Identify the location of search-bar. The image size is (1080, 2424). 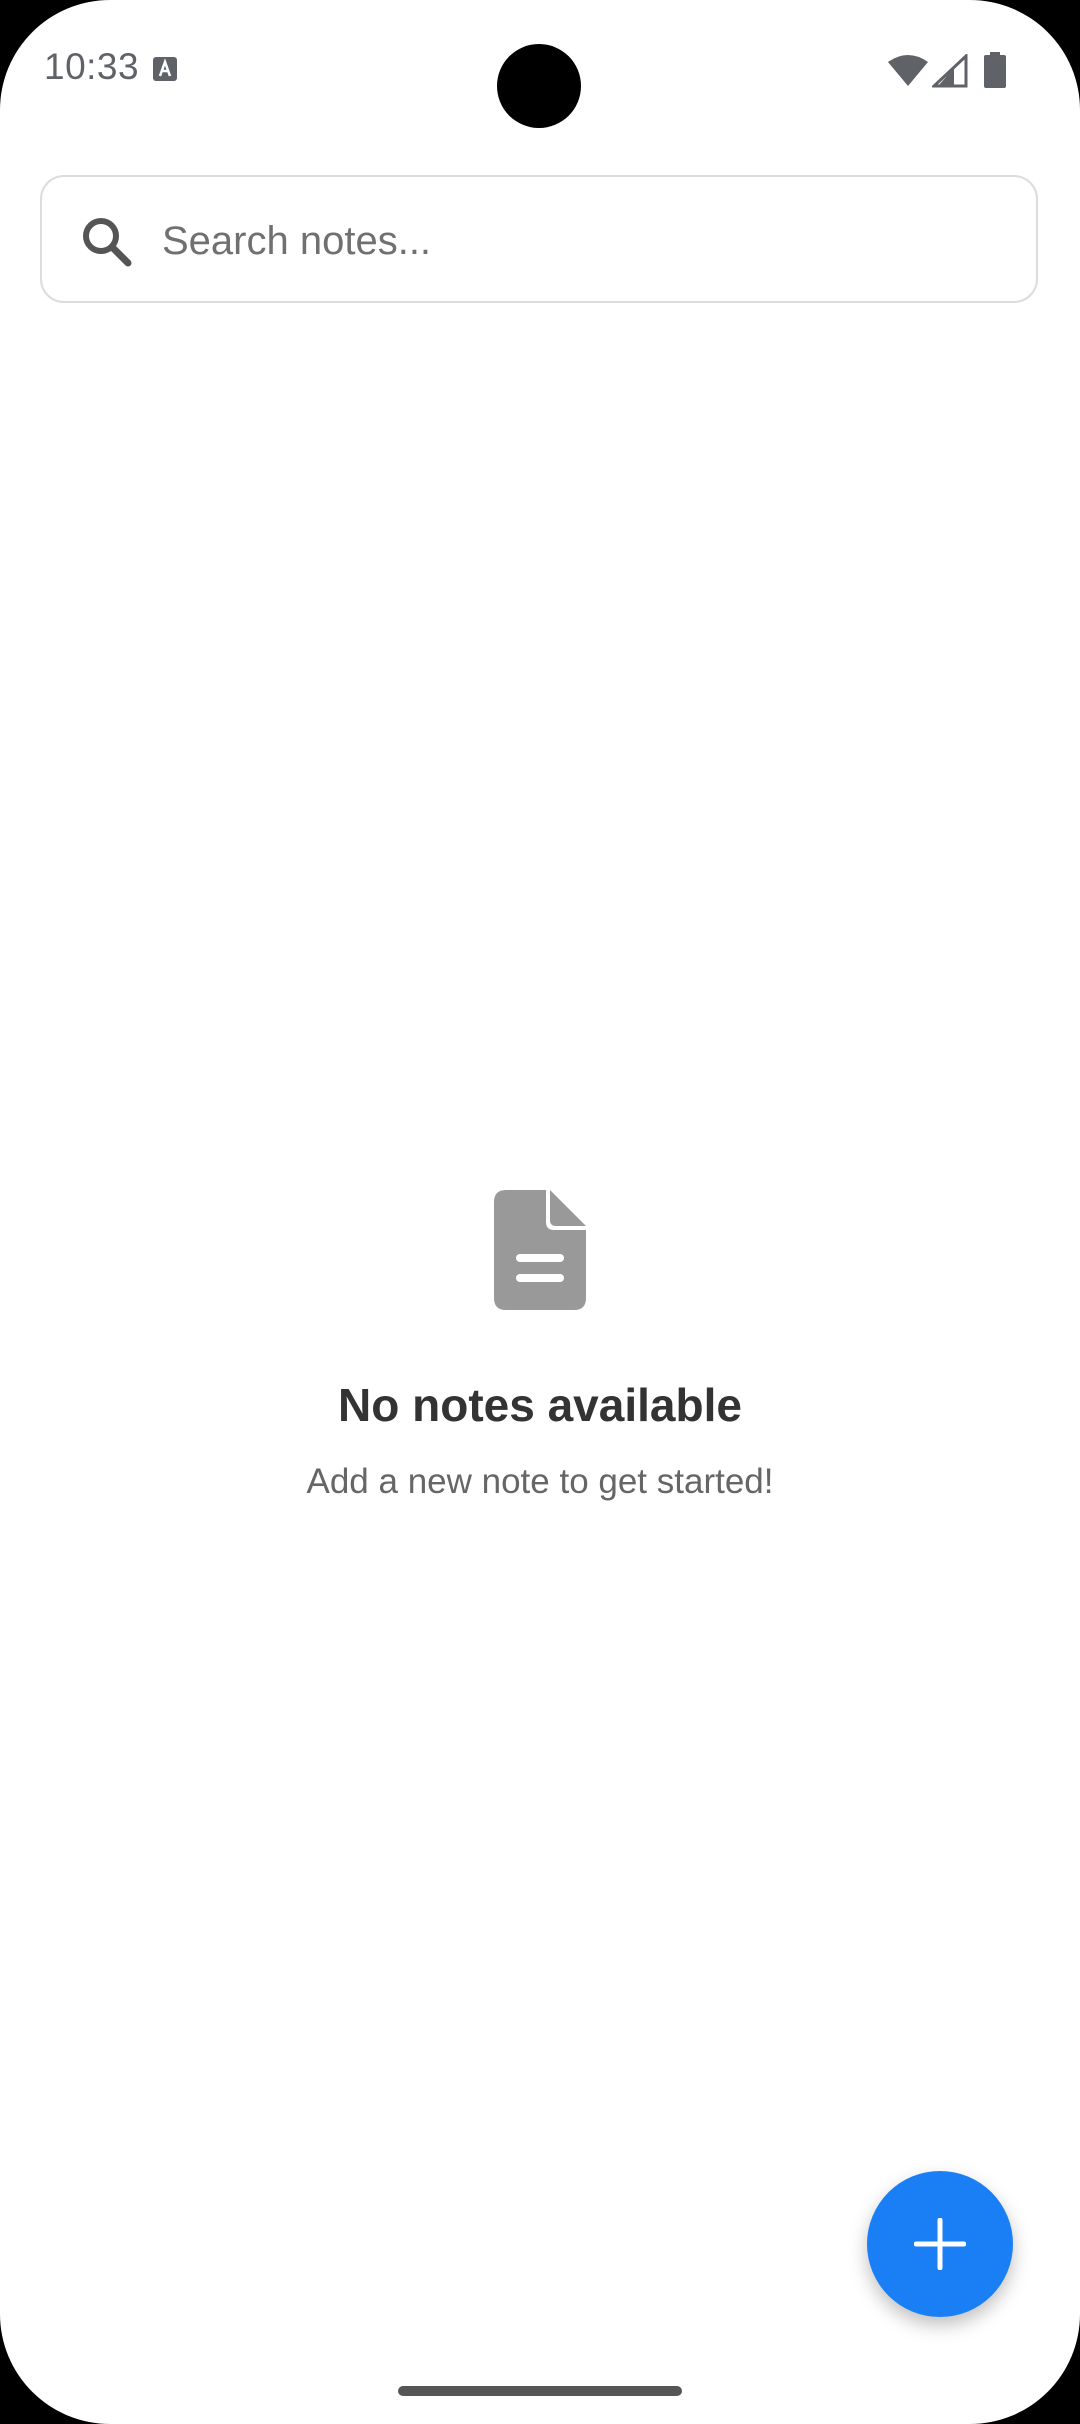
(539, 239).